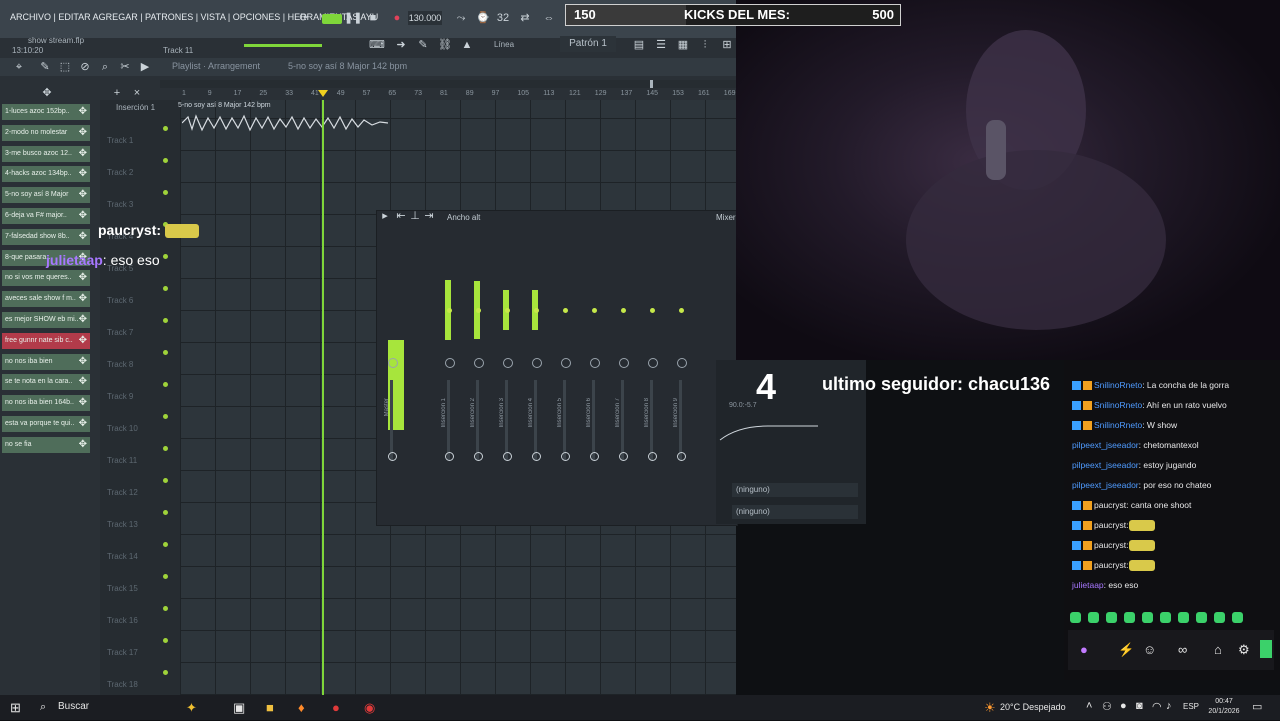 The width and height of the screenshot is (1280, 721). Describe the element at coordinates (46, 382) in the screenshot. I see `channel-item: se te nota en la cara.. ✥` at that location.